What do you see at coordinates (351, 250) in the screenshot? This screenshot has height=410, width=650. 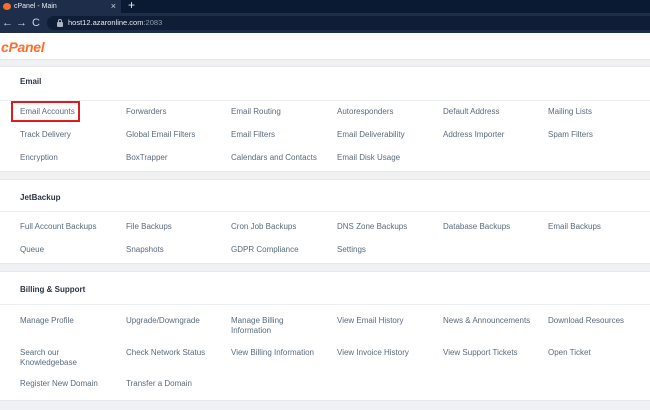 I see `link-settings: Settings` at bounding box center [351, 250].